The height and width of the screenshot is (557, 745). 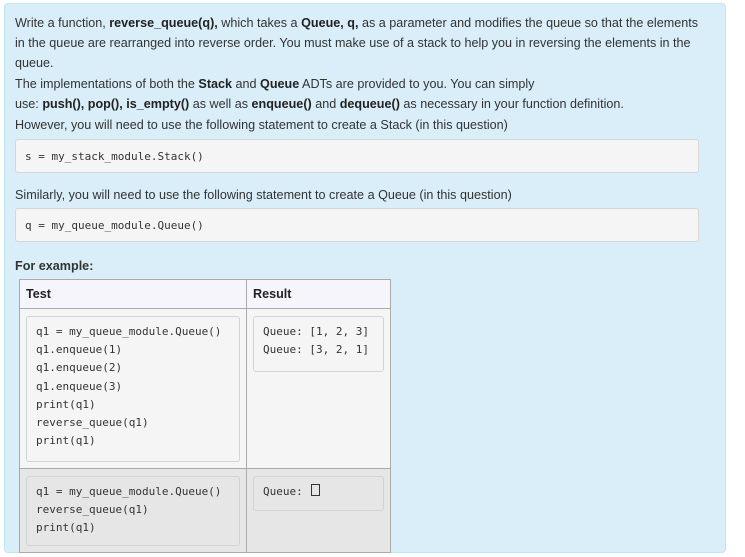 I want to click on result-output: Queue: [1, 2, 3] Queue: [3, 2, 1], so click(x=318, y=344).